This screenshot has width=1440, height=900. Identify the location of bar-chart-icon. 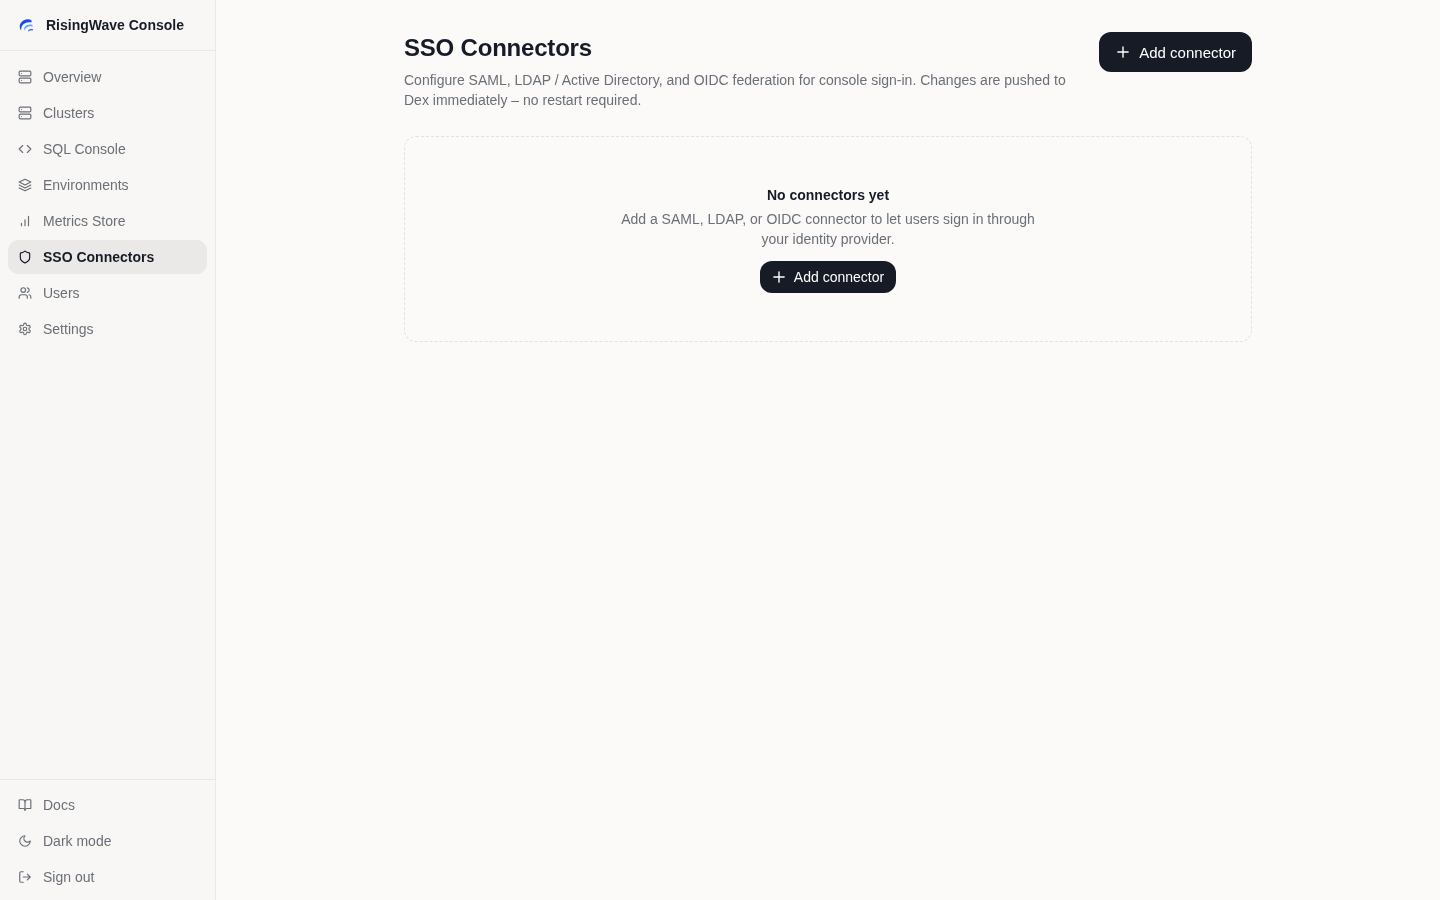
(25, 221).